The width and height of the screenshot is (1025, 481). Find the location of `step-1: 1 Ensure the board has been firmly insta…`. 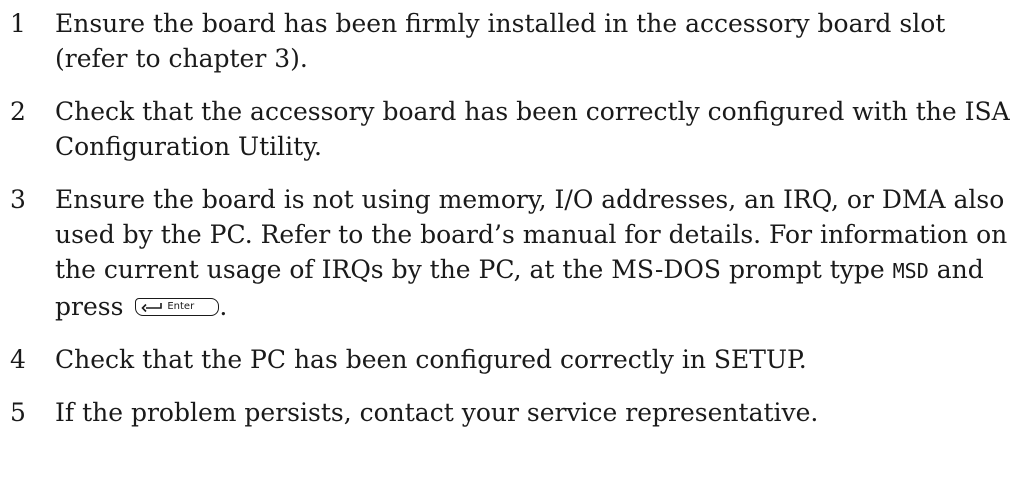

step-1: 1 Ensure the board has been firmly insta… is located at coordinates (512, 41).